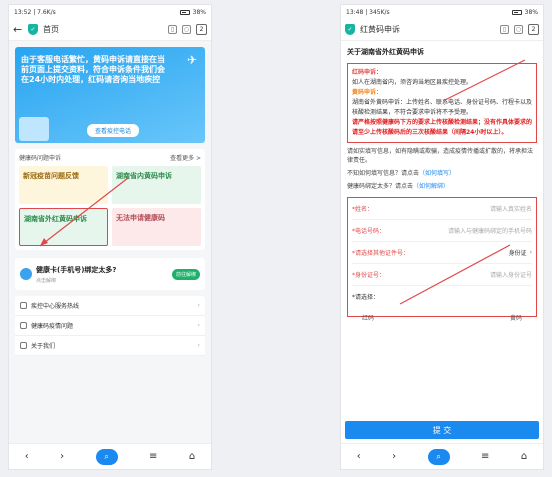  What do you see at coordinates (516, 317) in the screenshot?
I see `yellow-code-option: 黄码` at bounding box center [516, 317].